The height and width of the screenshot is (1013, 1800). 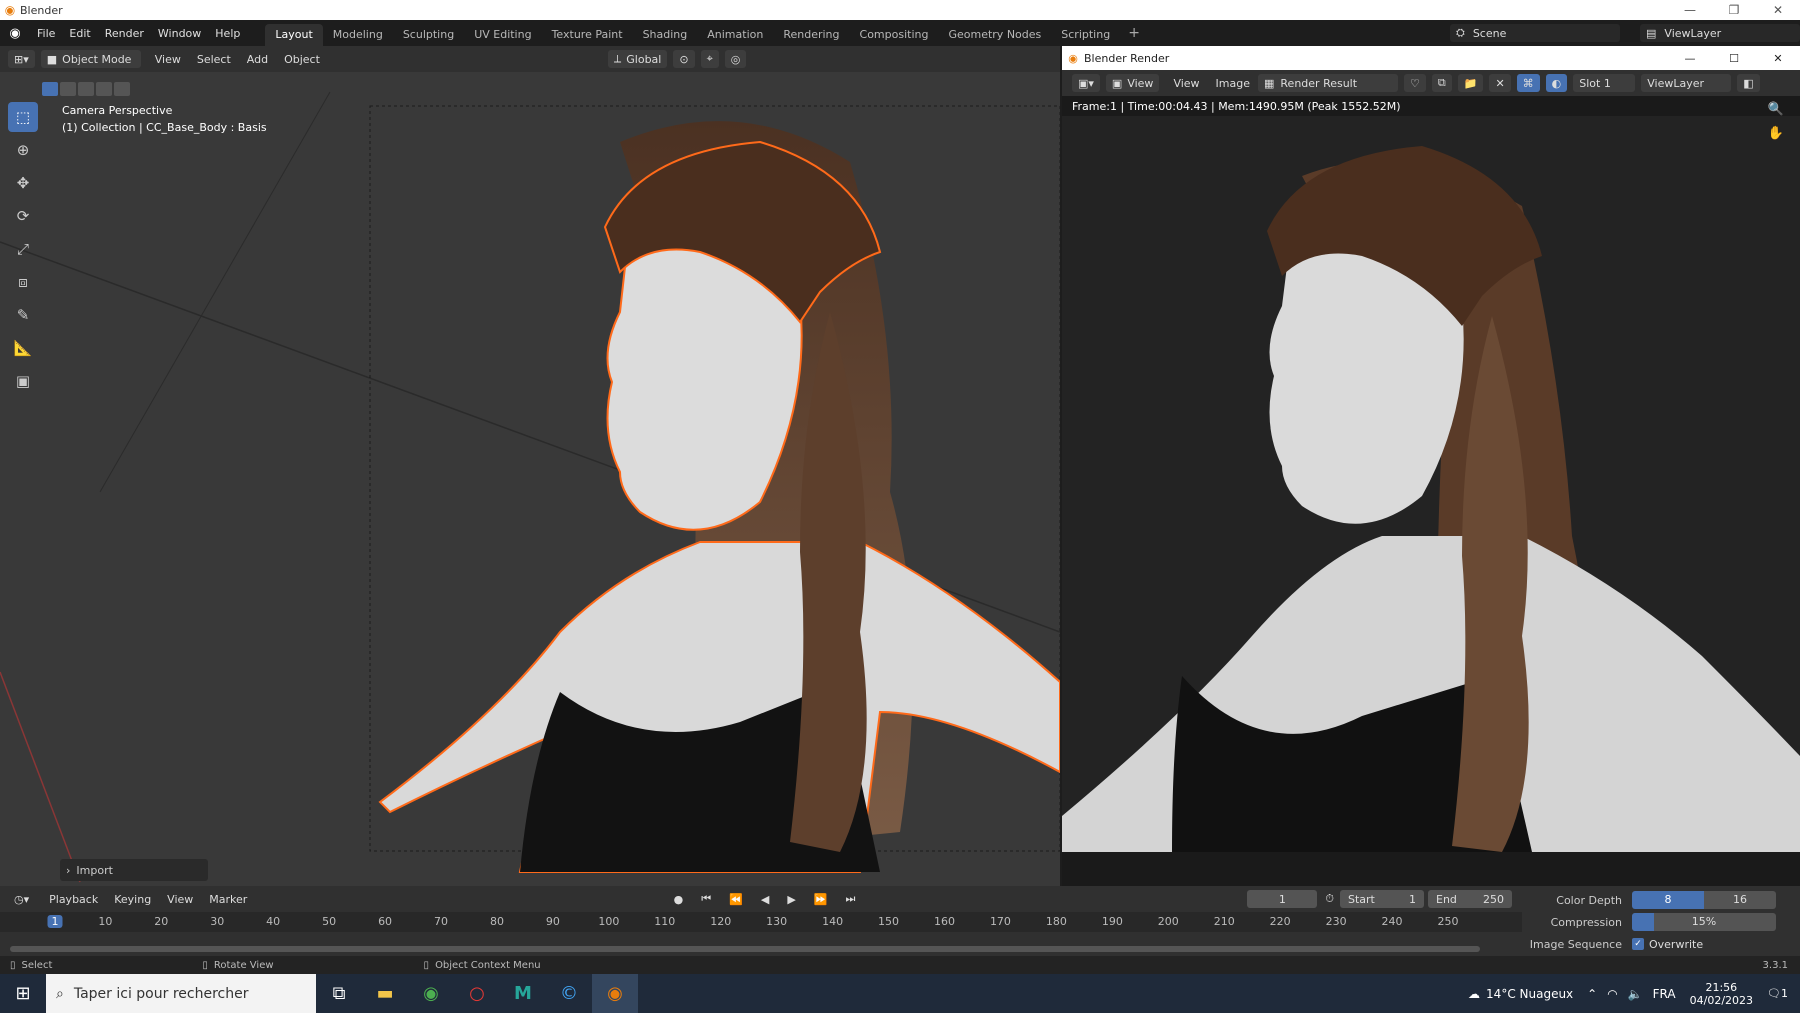 What do you see at coordinates (132, 899) in the screenshot?
I see `timeline-menu-keying: Keying` at bounding box center [132, 899].